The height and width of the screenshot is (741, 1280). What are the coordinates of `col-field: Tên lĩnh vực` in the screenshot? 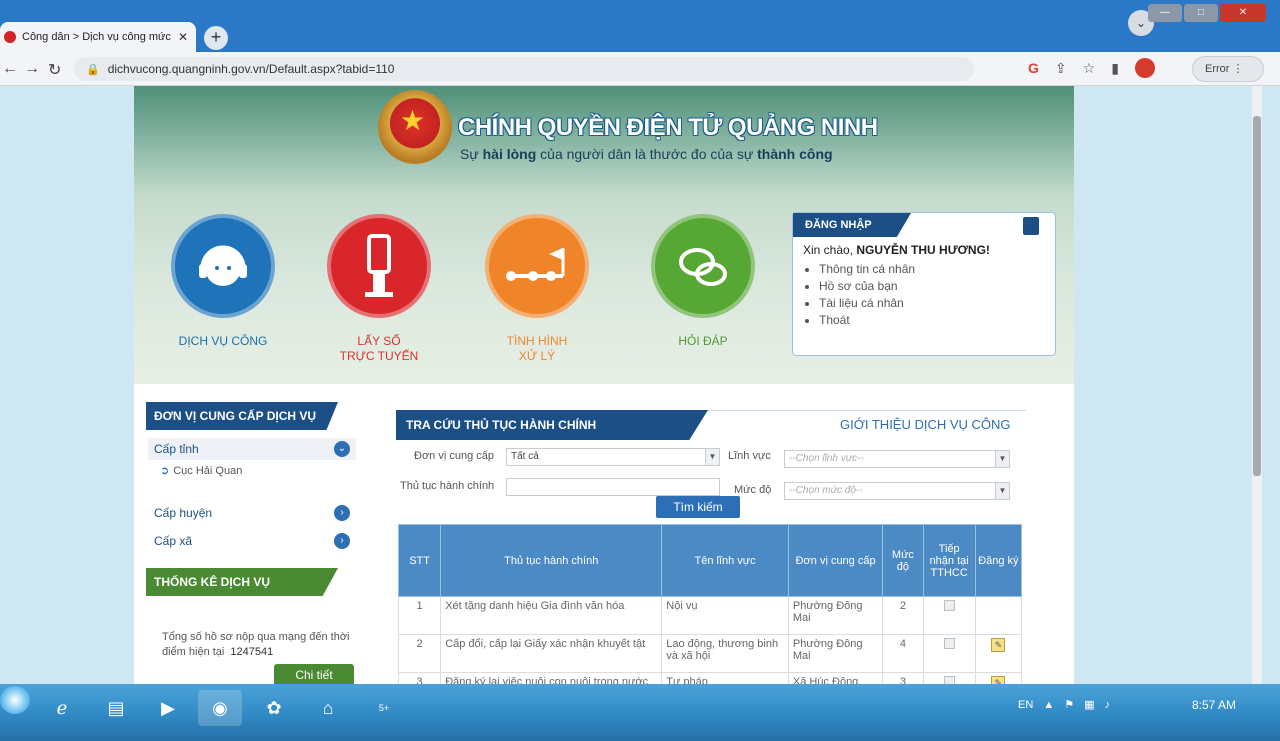 It's located at (725, 560).